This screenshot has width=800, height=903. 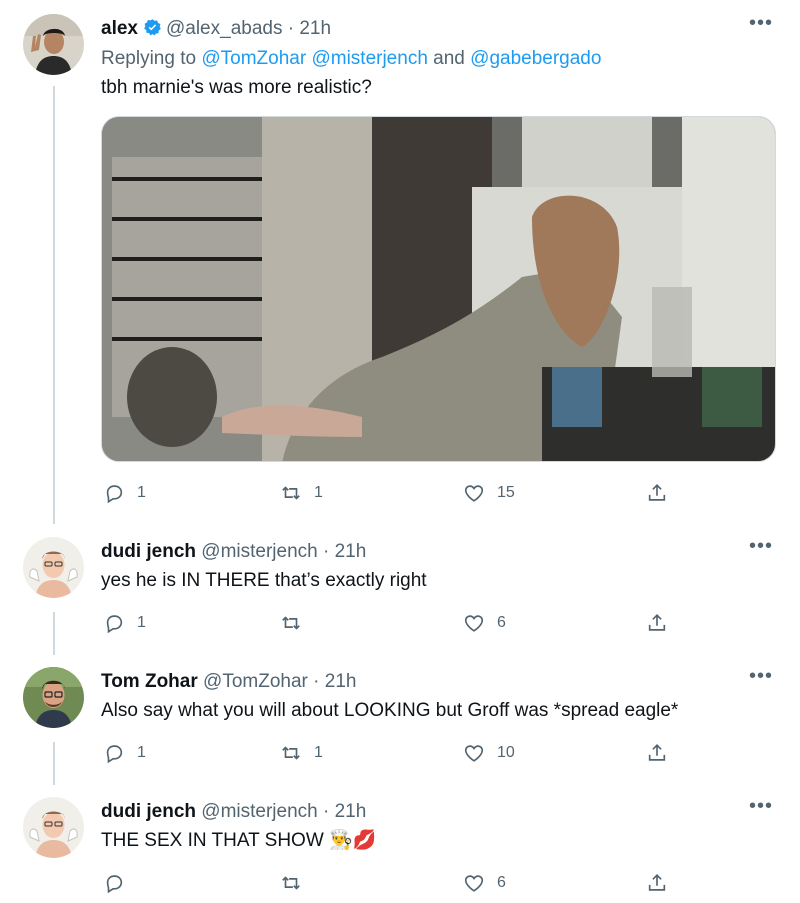 I want to click on user-handle: @alex_abads, so click(x=224, y=28).